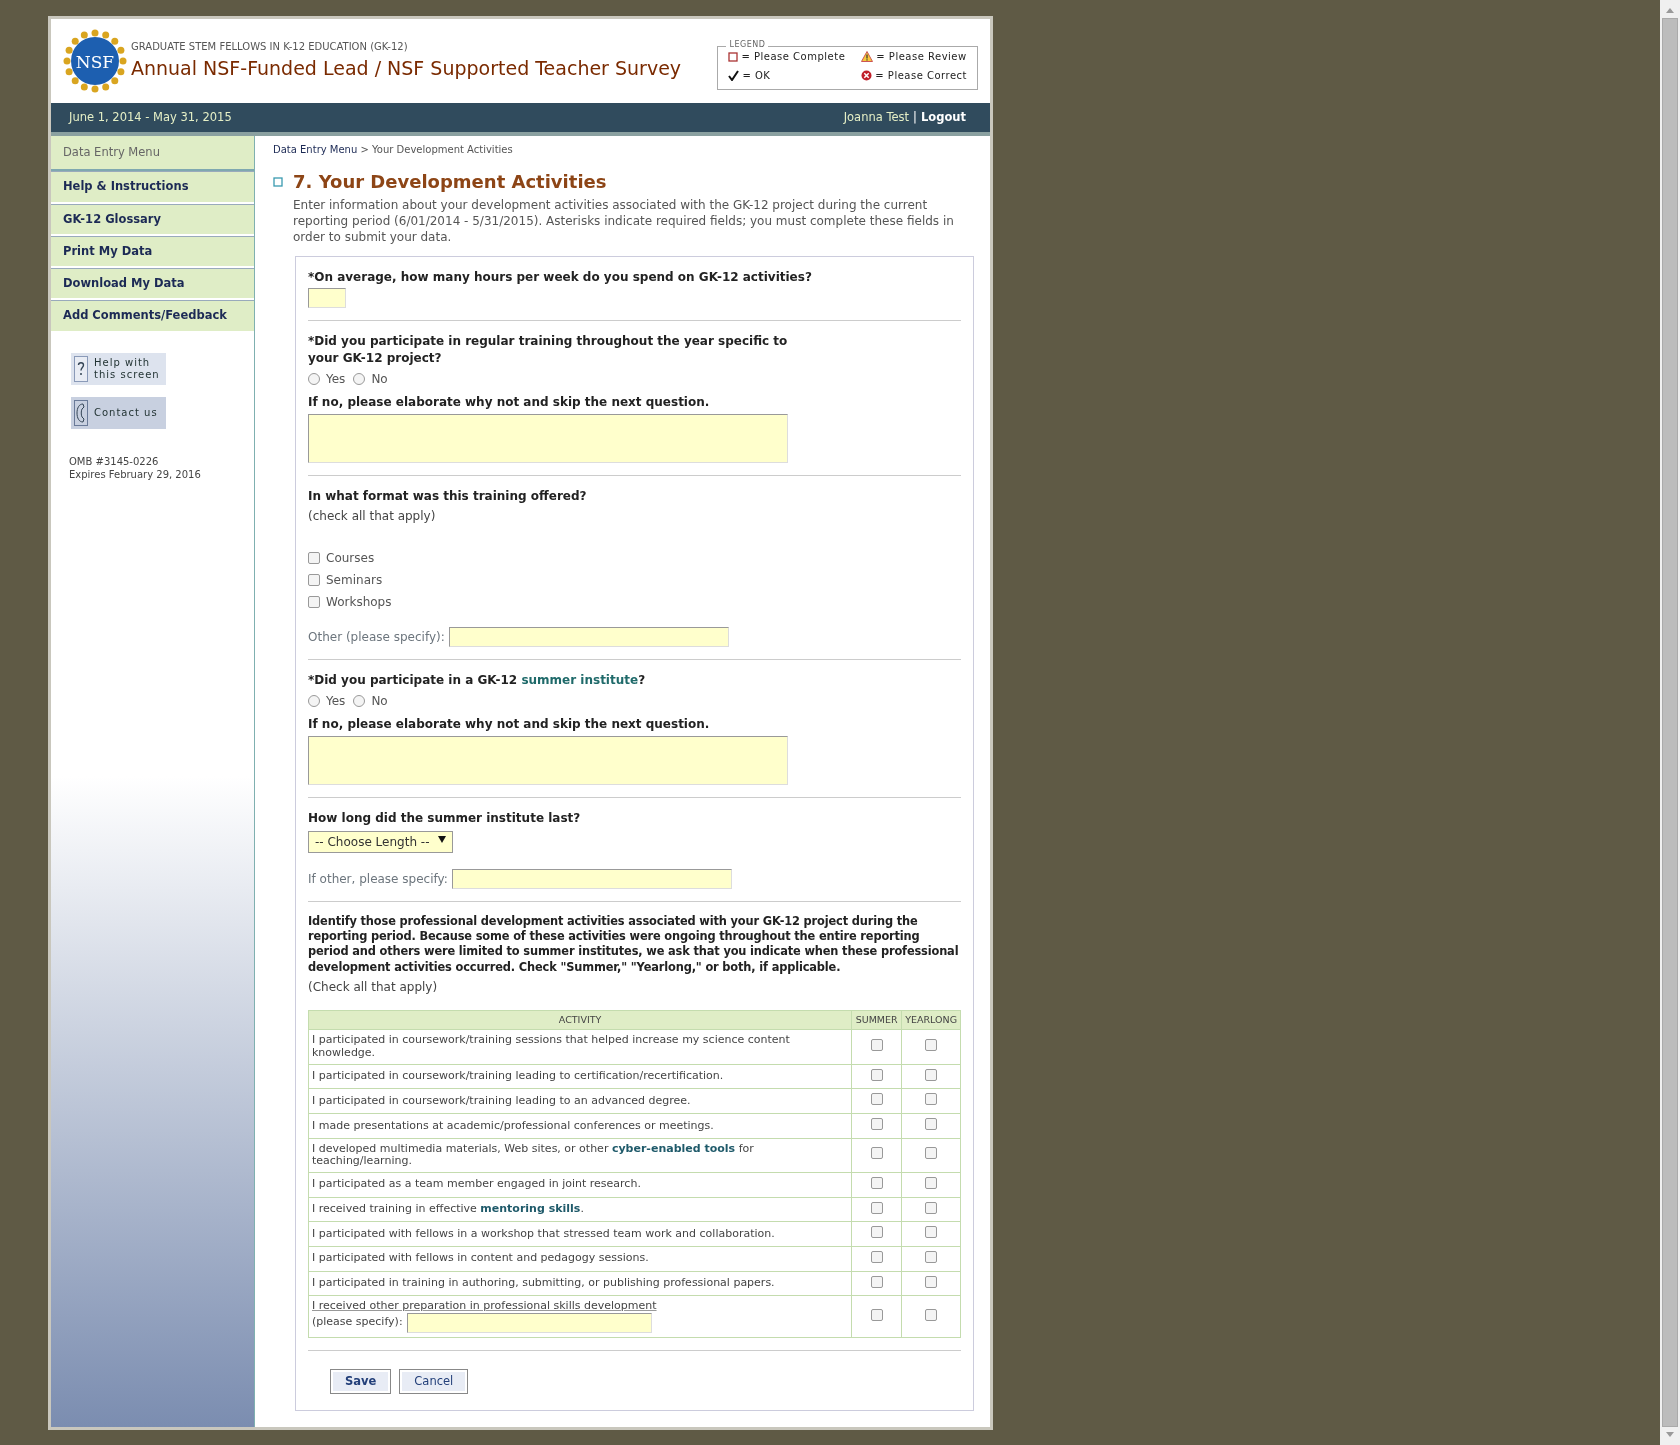  What do you see at coordinates (150, 117) in the screenshot?
I see `reporting-period: June 1, 2014 - May 31, 2015` at bounding box center [150, 117].